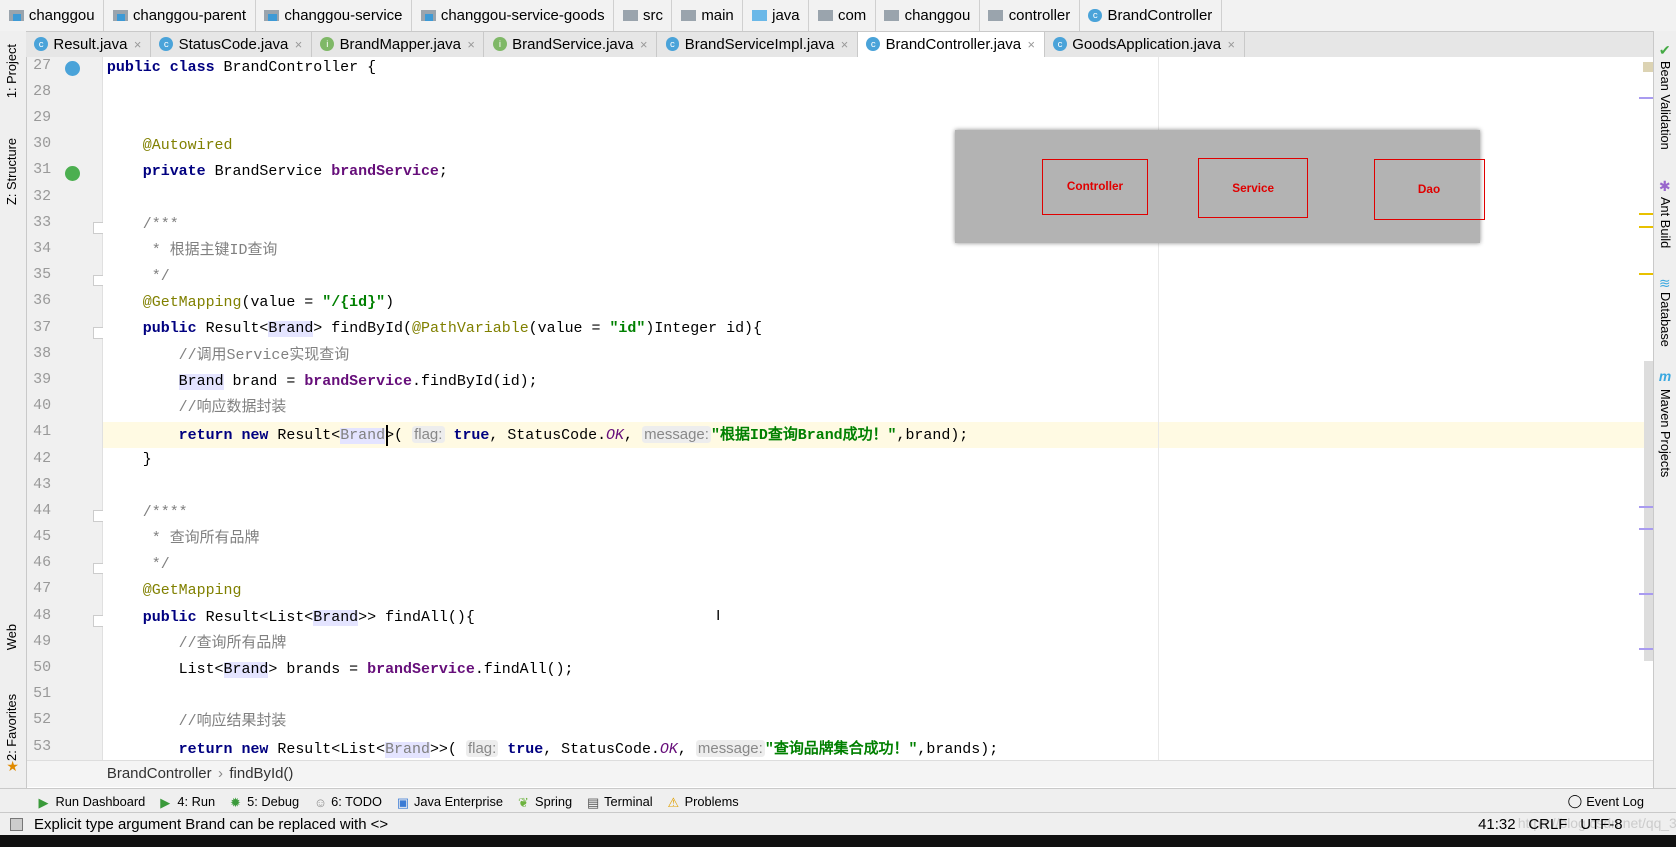  What do you see at coordinates (192, 252) in the screenshot?
I see `code-line: * 根据主键ID查询` at bounding box center [192, 252].